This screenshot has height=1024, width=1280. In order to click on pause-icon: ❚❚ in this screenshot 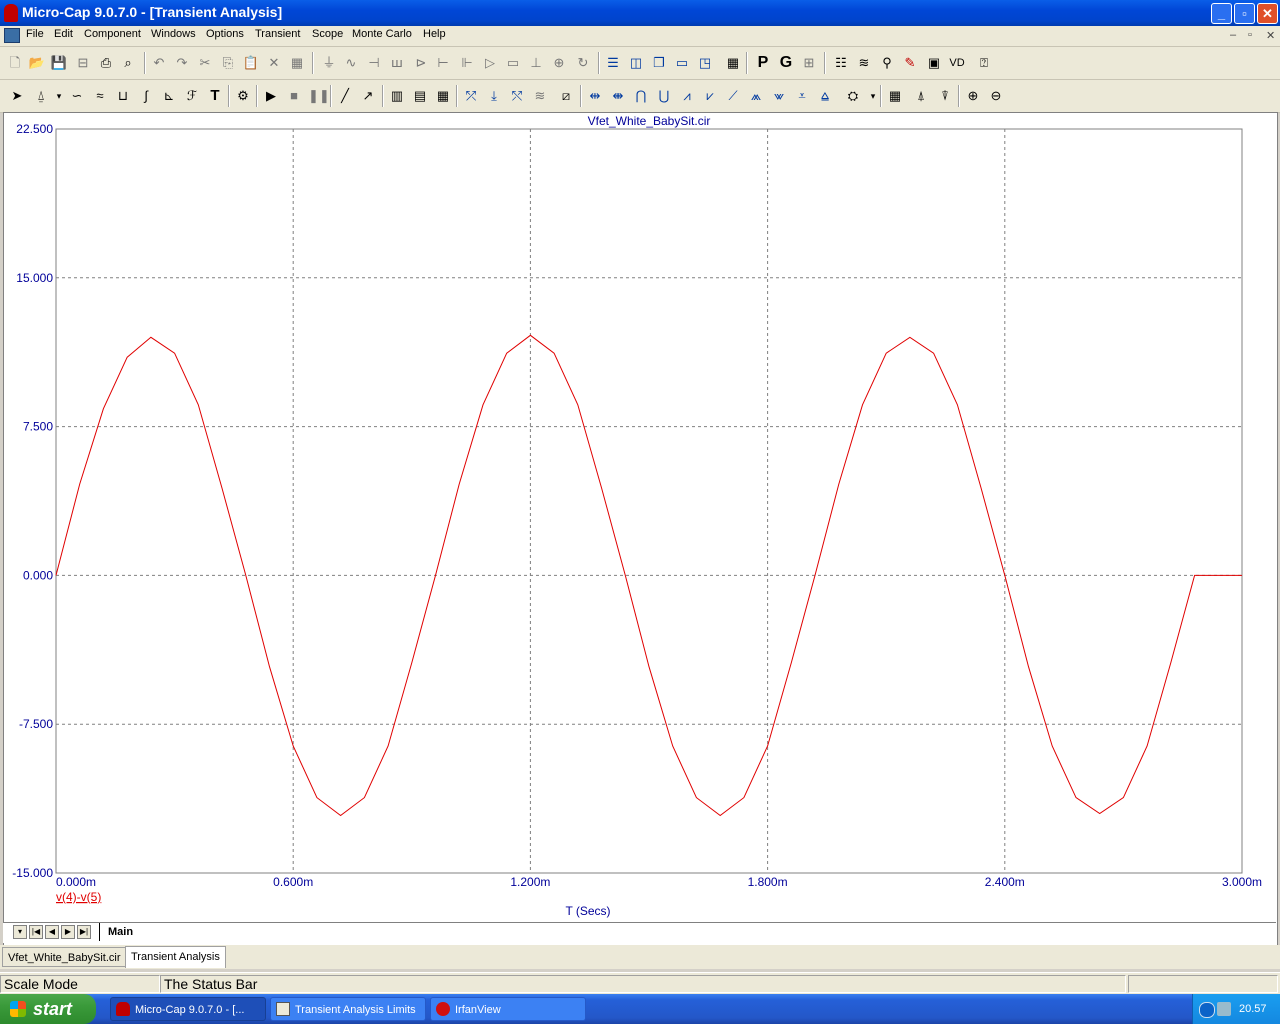, I will do `click(319, 96)`.